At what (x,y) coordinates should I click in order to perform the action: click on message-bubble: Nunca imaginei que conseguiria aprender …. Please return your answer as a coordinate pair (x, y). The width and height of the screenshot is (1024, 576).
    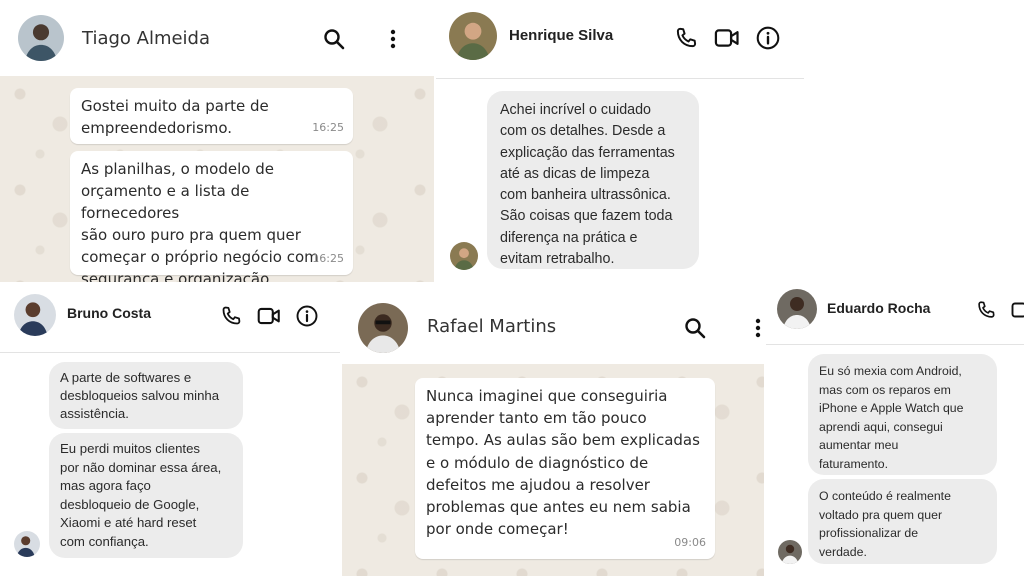
    Looking at the image, I should click on (565, 468).